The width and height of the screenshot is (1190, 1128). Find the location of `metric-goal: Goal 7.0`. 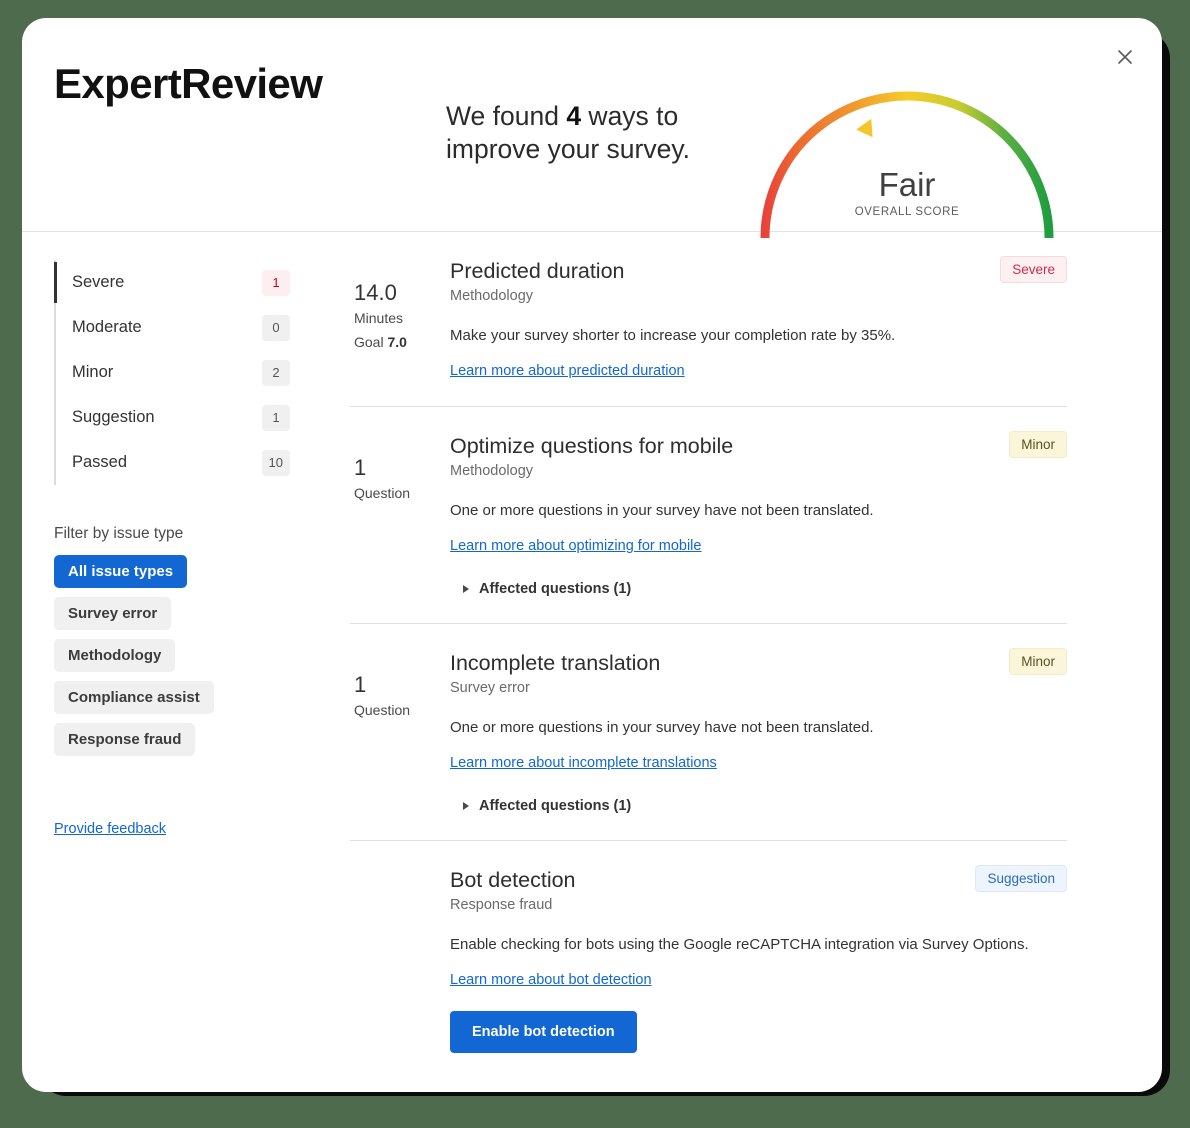

metric-goal: Goal 7.0 is located at coordinates (402, 342).